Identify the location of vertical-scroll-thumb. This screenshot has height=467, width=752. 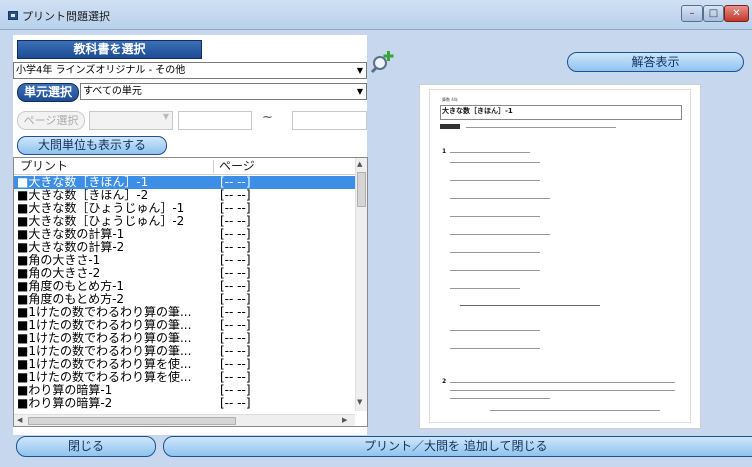
(361, 189).